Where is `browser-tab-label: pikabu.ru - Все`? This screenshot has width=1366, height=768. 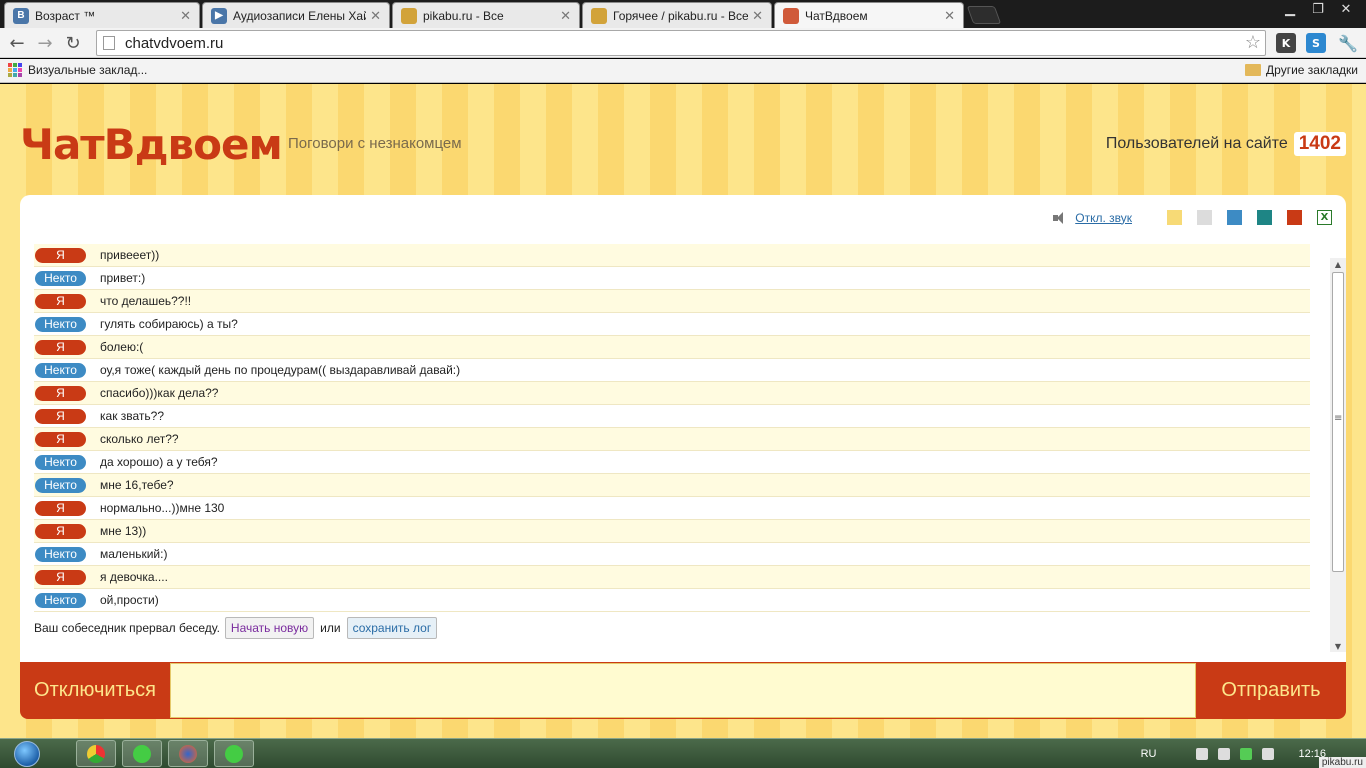
browser-tab-label: pikabu.ru - Все is located at coordinates (463, 15).